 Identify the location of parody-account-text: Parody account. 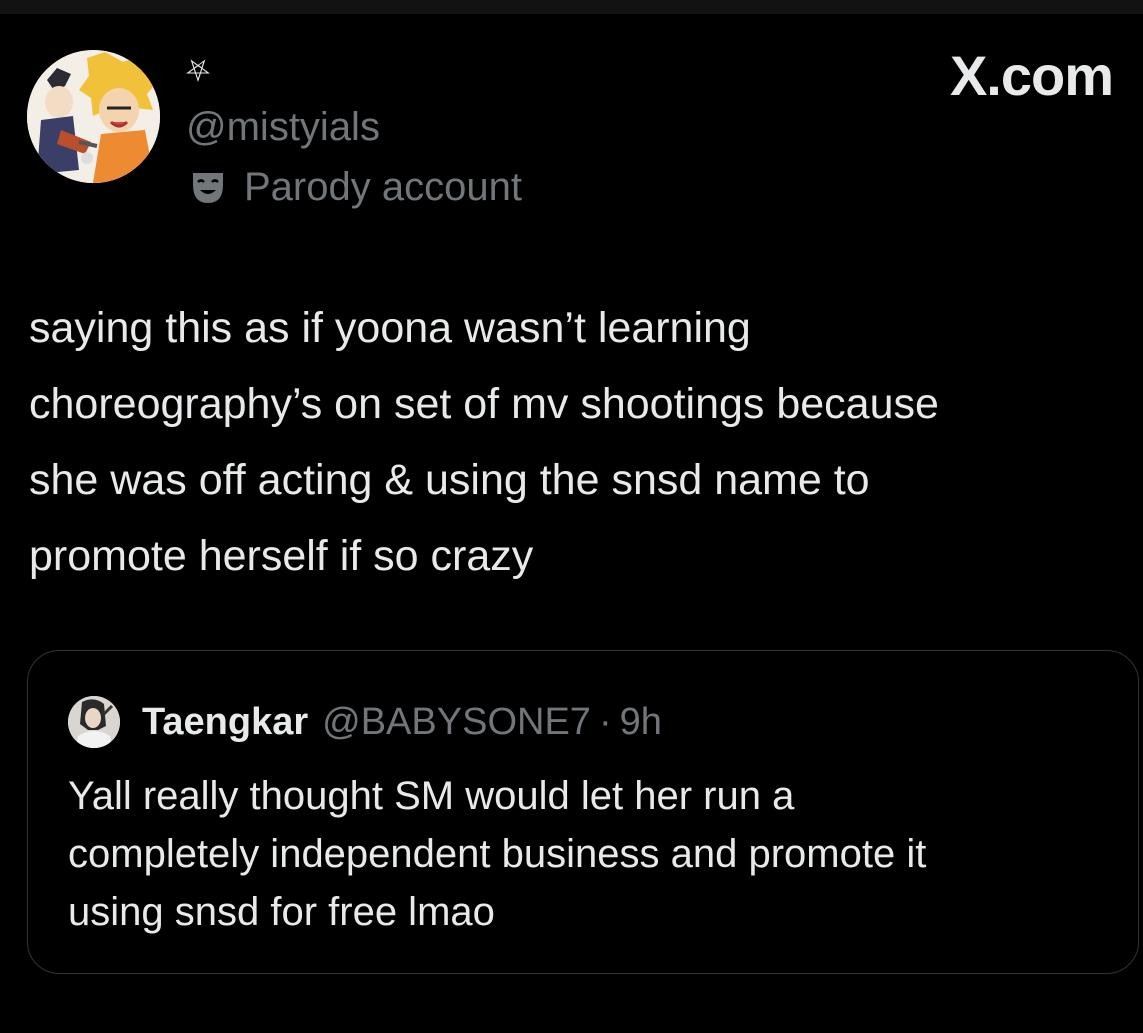
(383, 187).